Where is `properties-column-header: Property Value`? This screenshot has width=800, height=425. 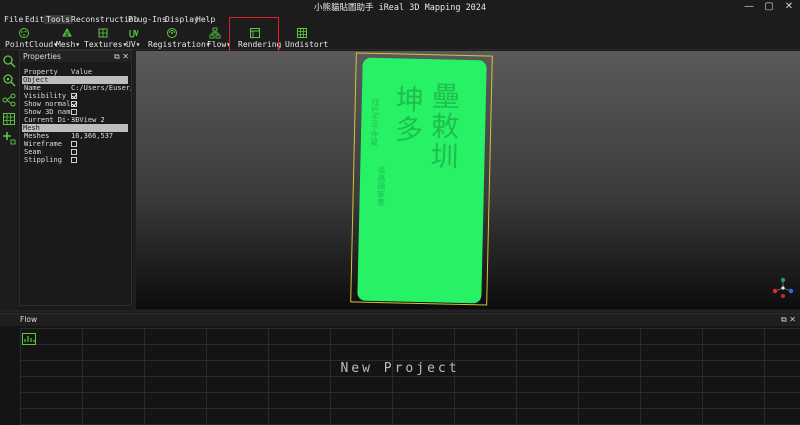
properties-column-header: Property Value is located at coordinates (77, 72).